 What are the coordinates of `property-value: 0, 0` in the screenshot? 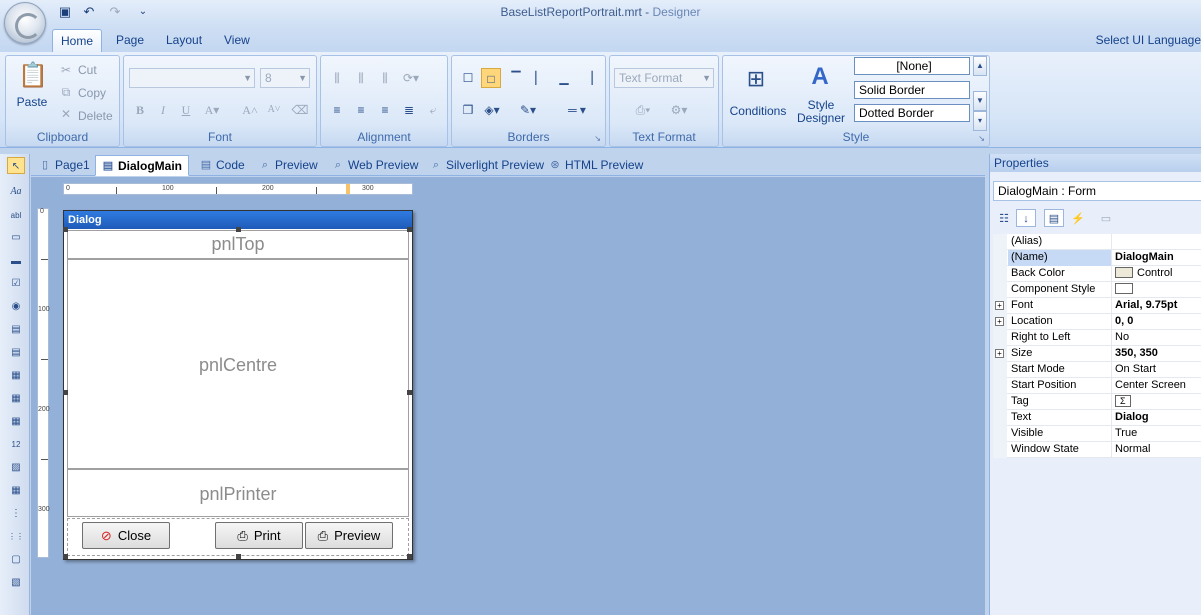 It's located at (1157, 322).